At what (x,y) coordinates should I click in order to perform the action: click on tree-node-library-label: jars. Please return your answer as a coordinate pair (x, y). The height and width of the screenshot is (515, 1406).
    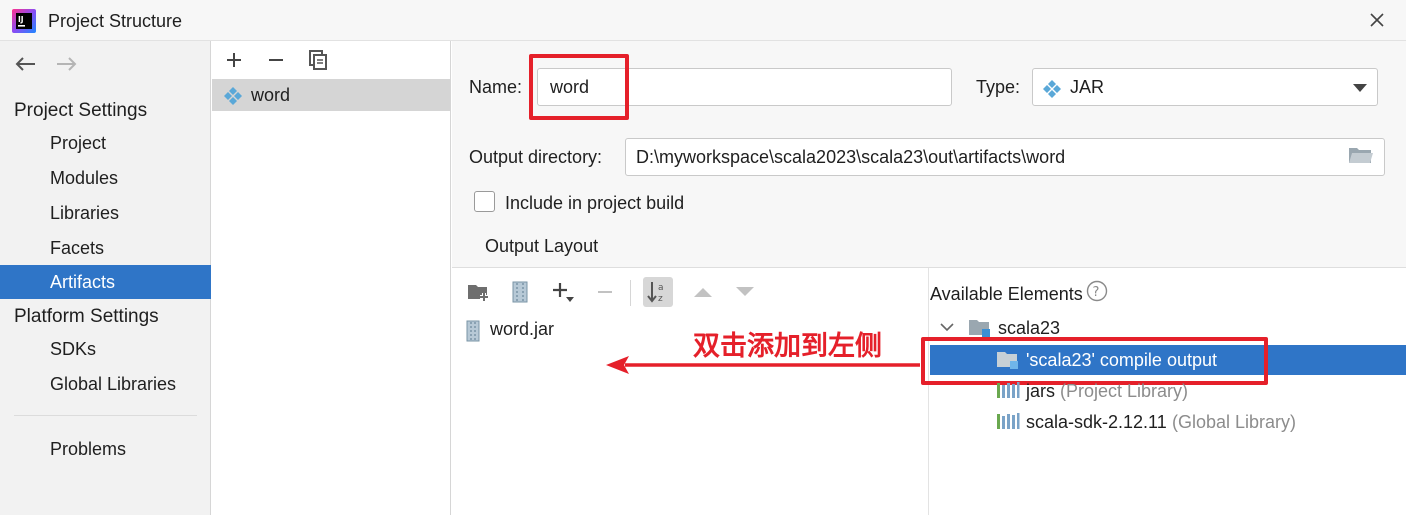
    Looking at the image, I should click on (1041, 391).